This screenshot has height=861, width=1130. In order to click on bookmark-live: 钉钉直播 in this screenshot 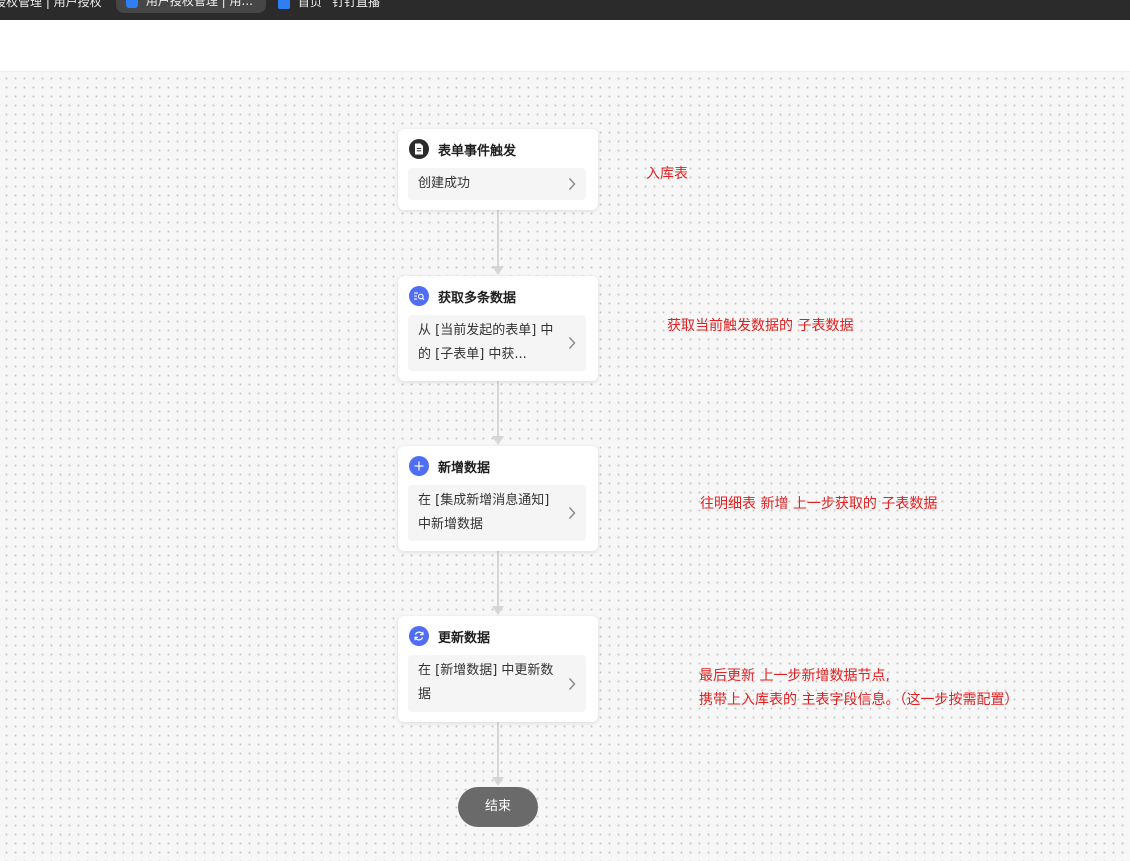, I will do `click(356, 6)`.